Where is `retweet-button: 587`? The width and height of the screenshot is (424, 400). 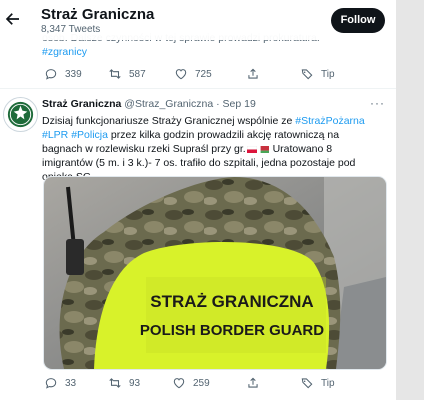 retweet-button: 587 is located at coordinates (127, 74).